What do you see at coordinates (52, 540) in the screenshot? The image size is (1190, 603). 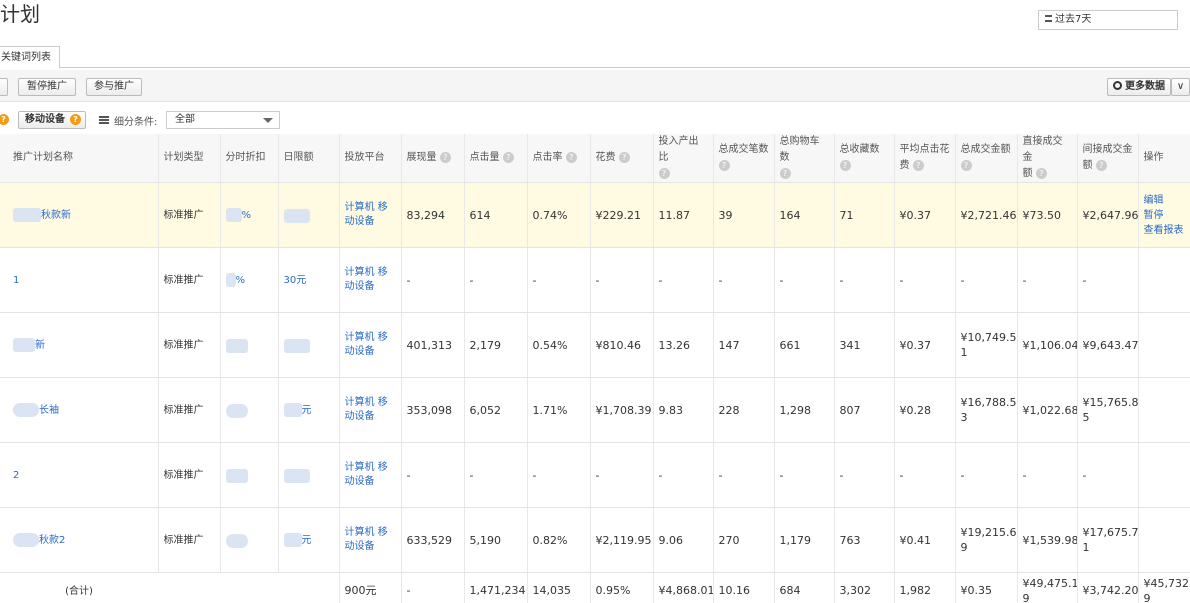 I see `campaign-name-link: 秋款2` at bounding box center [52, 540].